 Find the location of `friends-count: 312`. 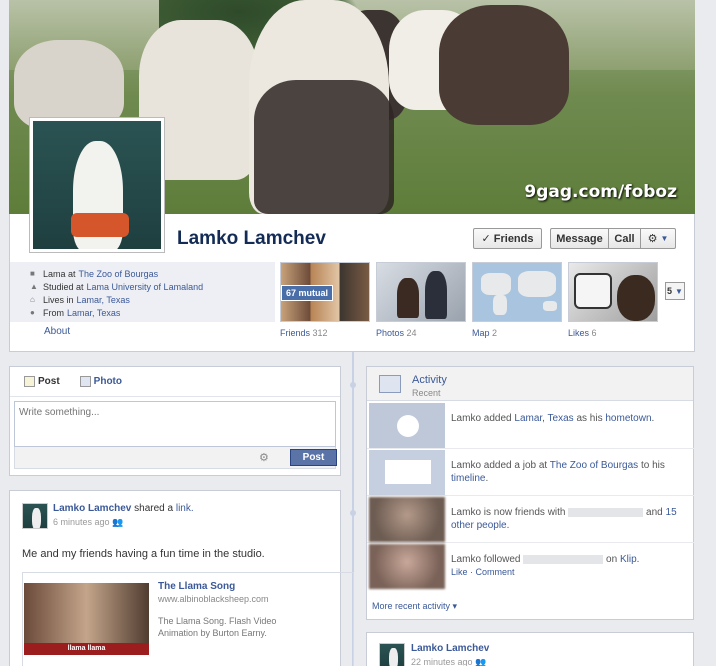

friends-count: 312 is located at coordinates (320, 333).